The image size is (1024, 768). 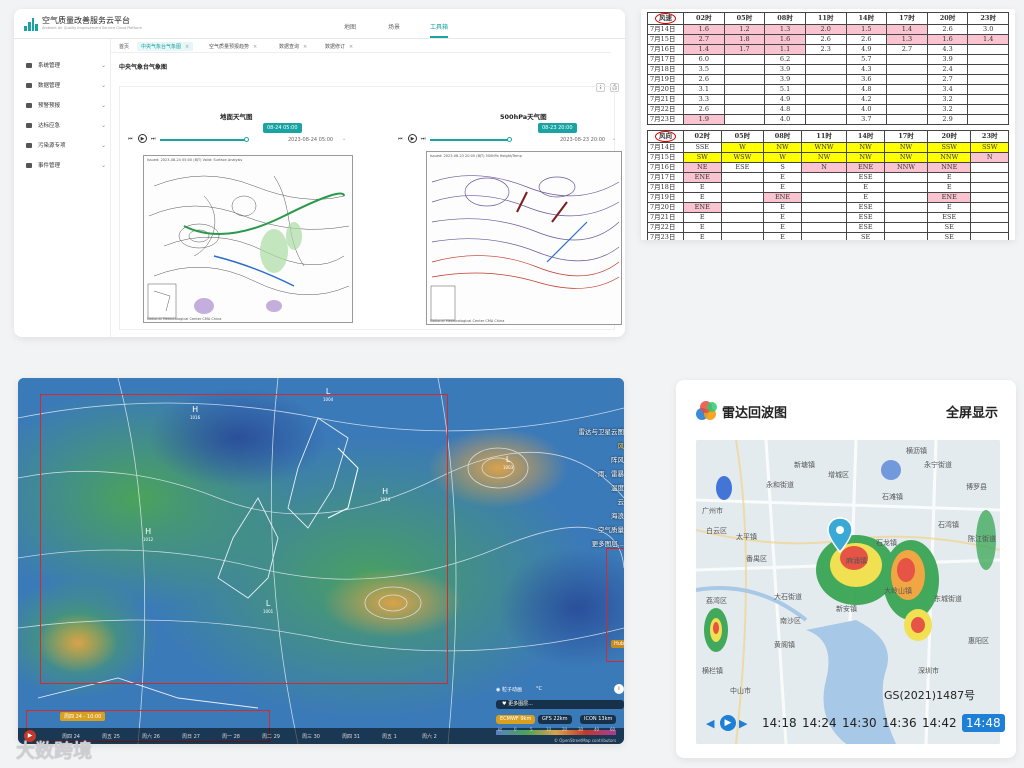 What do you see at coordinates (930, 695) in the screenshot?
I see `map-copyright: GS(2021)1487号` at bounding box center [930, 695].